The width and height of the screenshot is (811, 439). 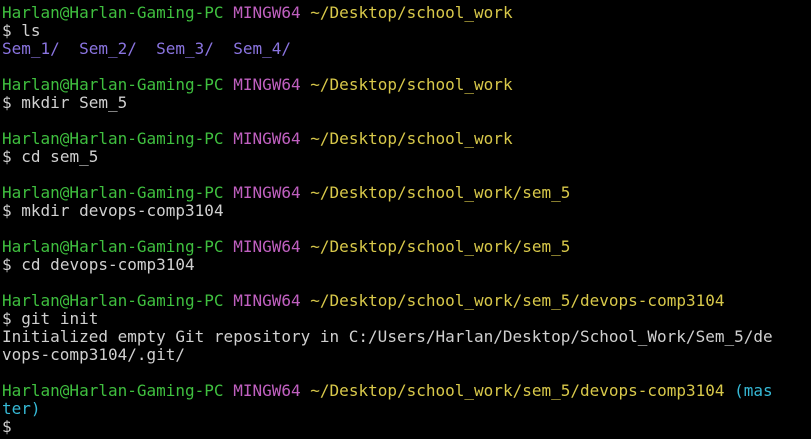 What do you see at coordinates (406, 427) in the screenshot?
I see `active-prompt-line: $` at bounding box center [406, 427].